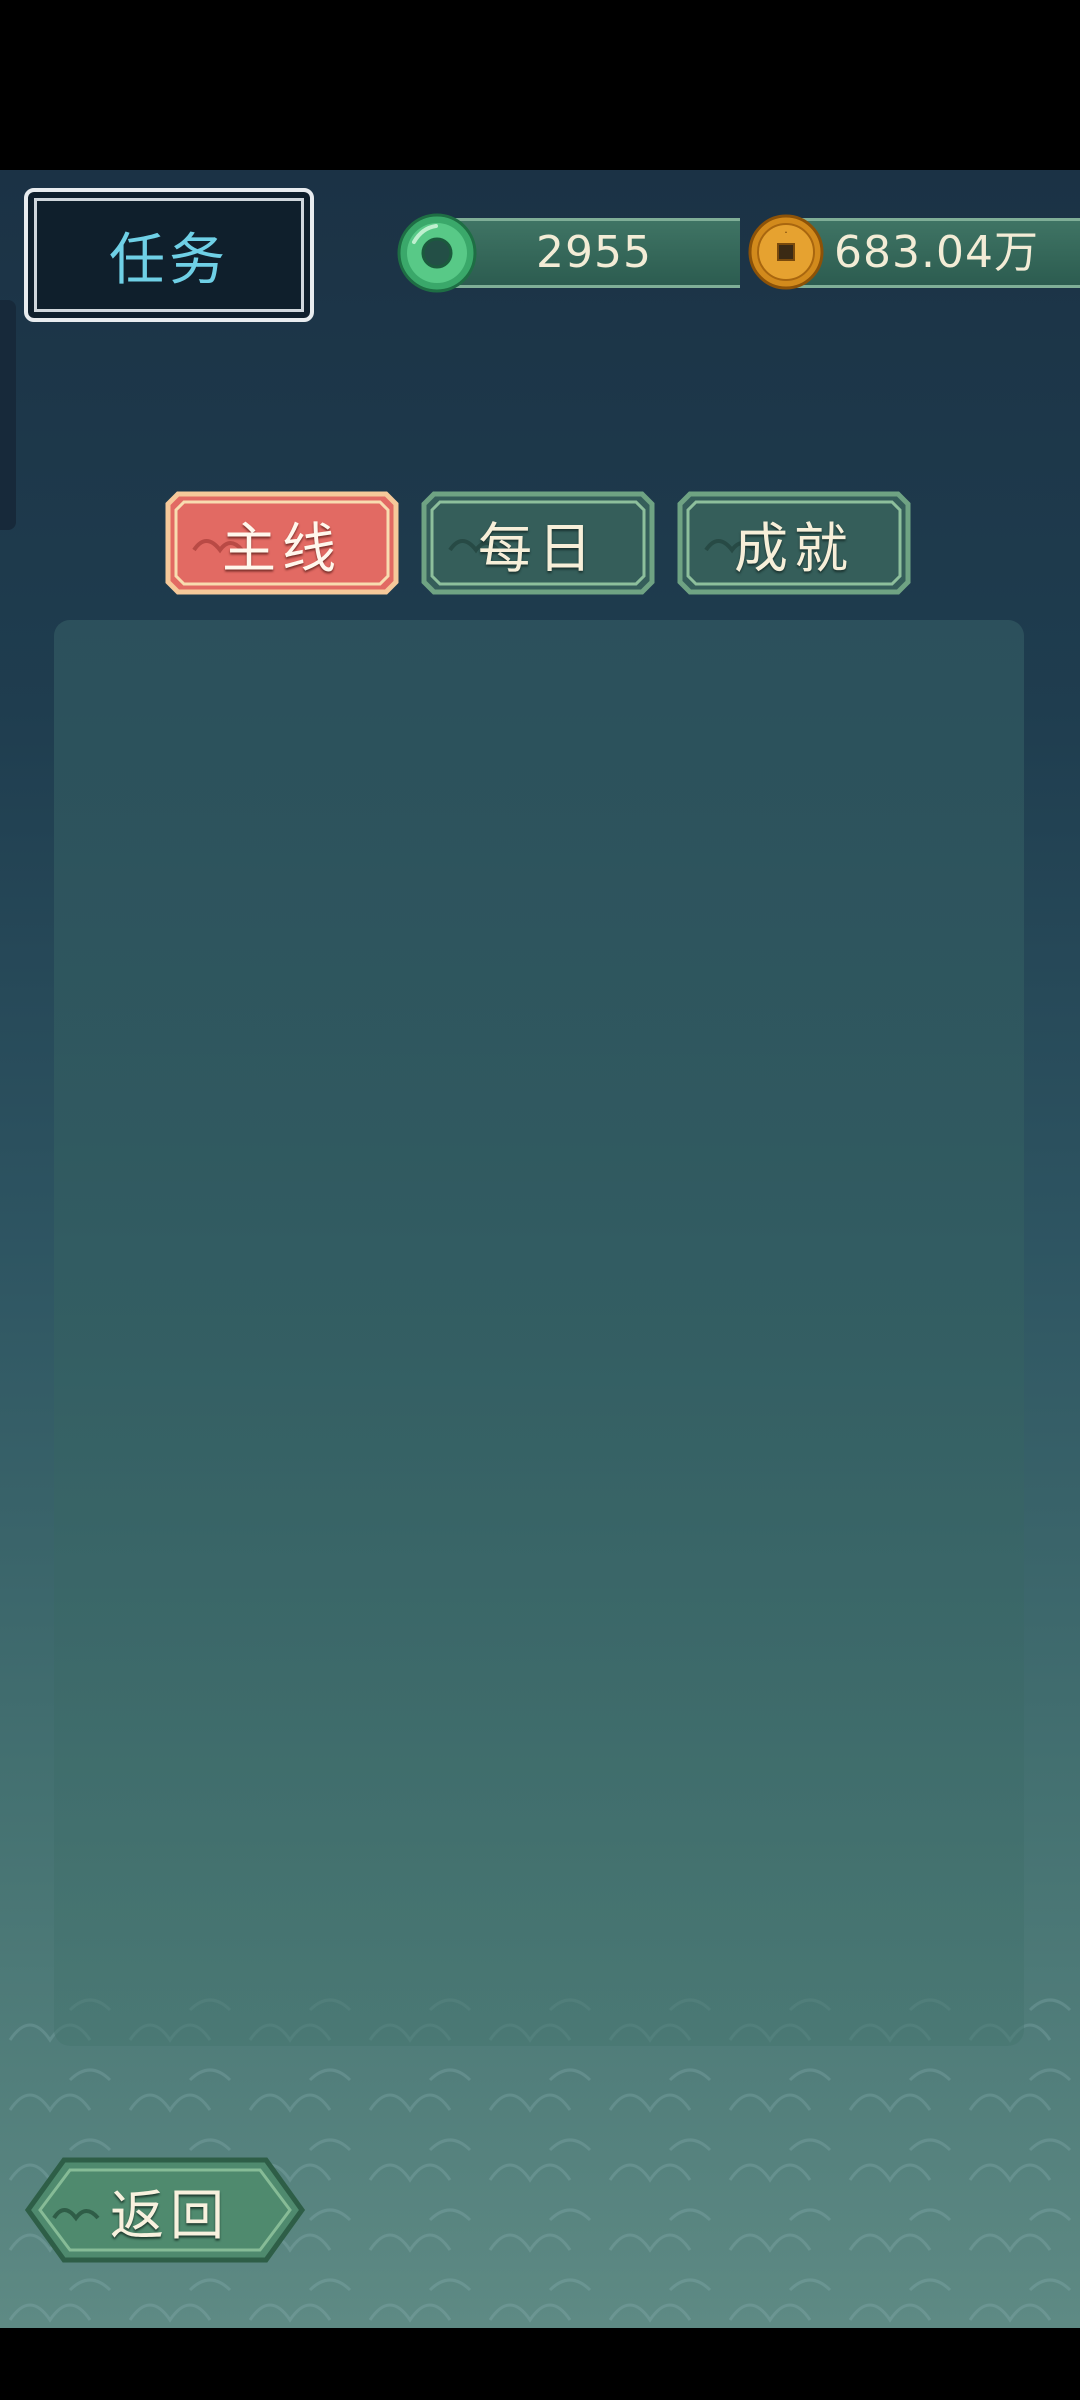 The image size is (1080, 2400). What do you see at coordinates (169, 260) in the screenshot?
I see `page-title: 任务` at bounding box center [169, 260].